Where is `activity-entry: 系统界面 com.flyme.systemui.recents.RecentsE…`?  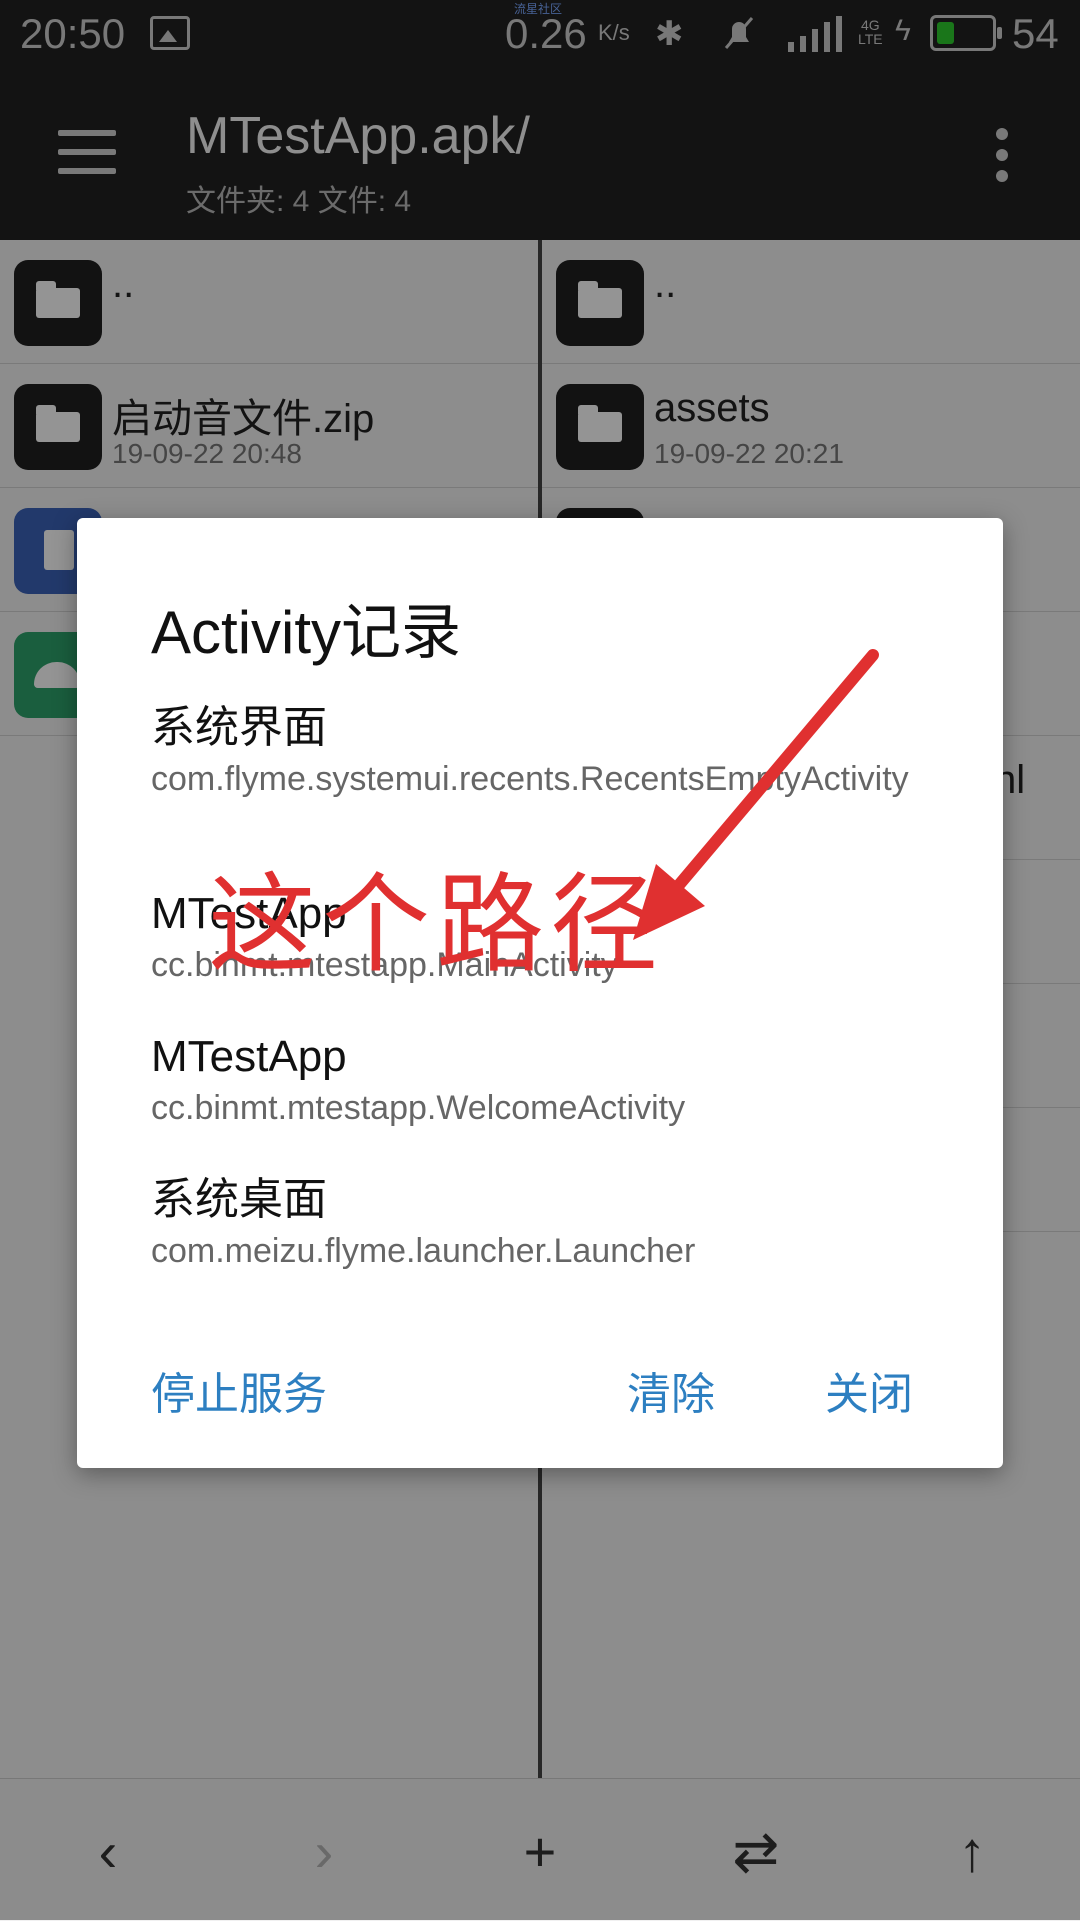
activity-entry: 系统界面 com.flyme.systemui.recents.RecentsE… is located at coordinates (546, 751).